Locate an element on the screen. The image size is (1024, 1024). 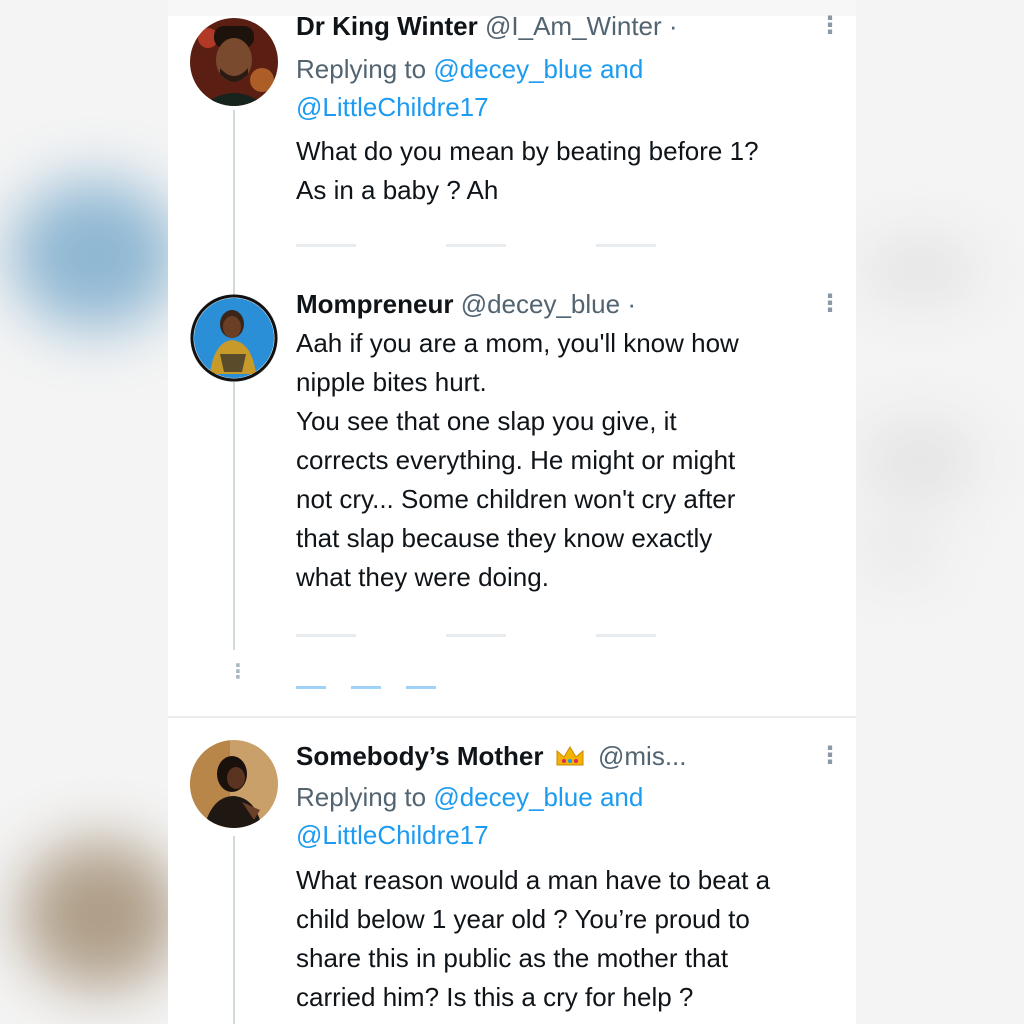
display-name: Somebody’s Mother is located at coordinates (420, 756).